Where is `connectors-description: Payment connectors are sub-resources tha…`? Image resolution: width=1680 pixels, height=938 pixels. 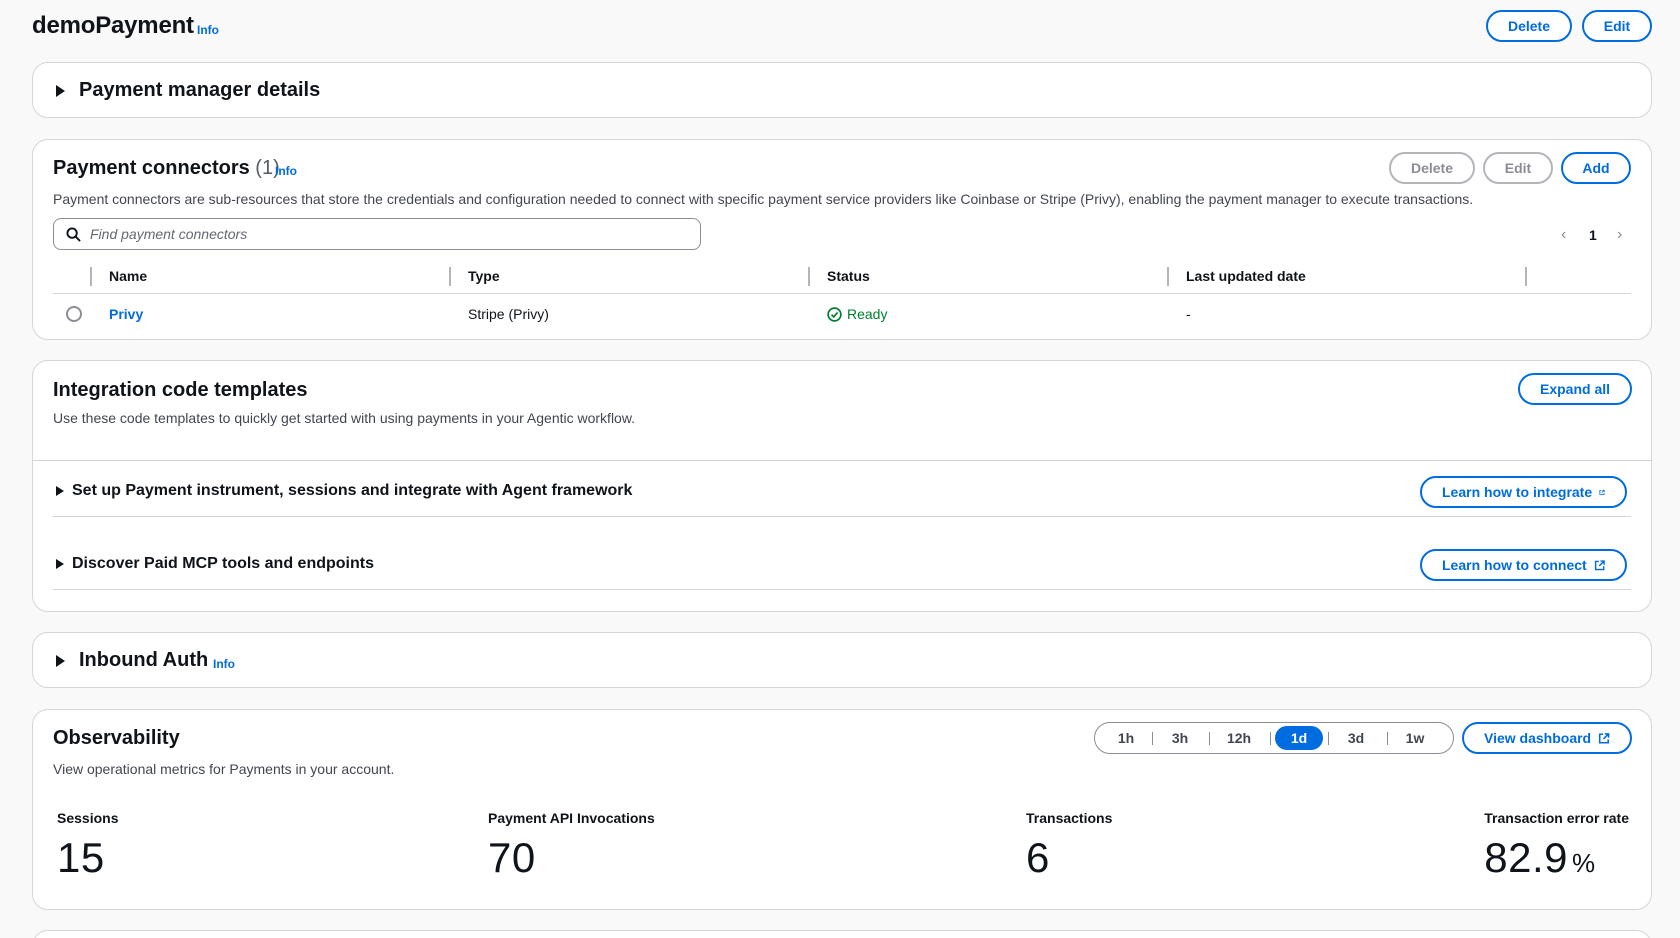 connectors-description: Payment connectors are sub-resources tha… is located at coordinates (763, 199).